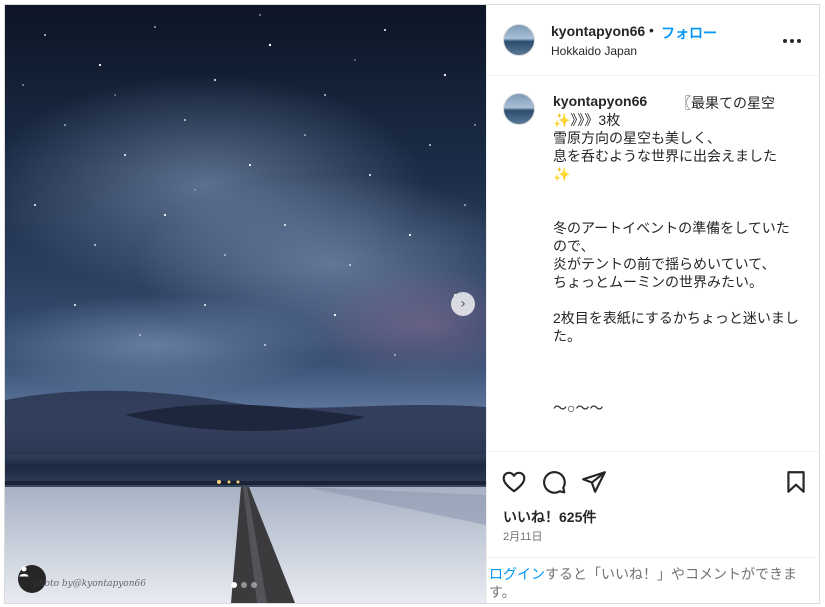  I want to click on comment-button, so click(554, 482).